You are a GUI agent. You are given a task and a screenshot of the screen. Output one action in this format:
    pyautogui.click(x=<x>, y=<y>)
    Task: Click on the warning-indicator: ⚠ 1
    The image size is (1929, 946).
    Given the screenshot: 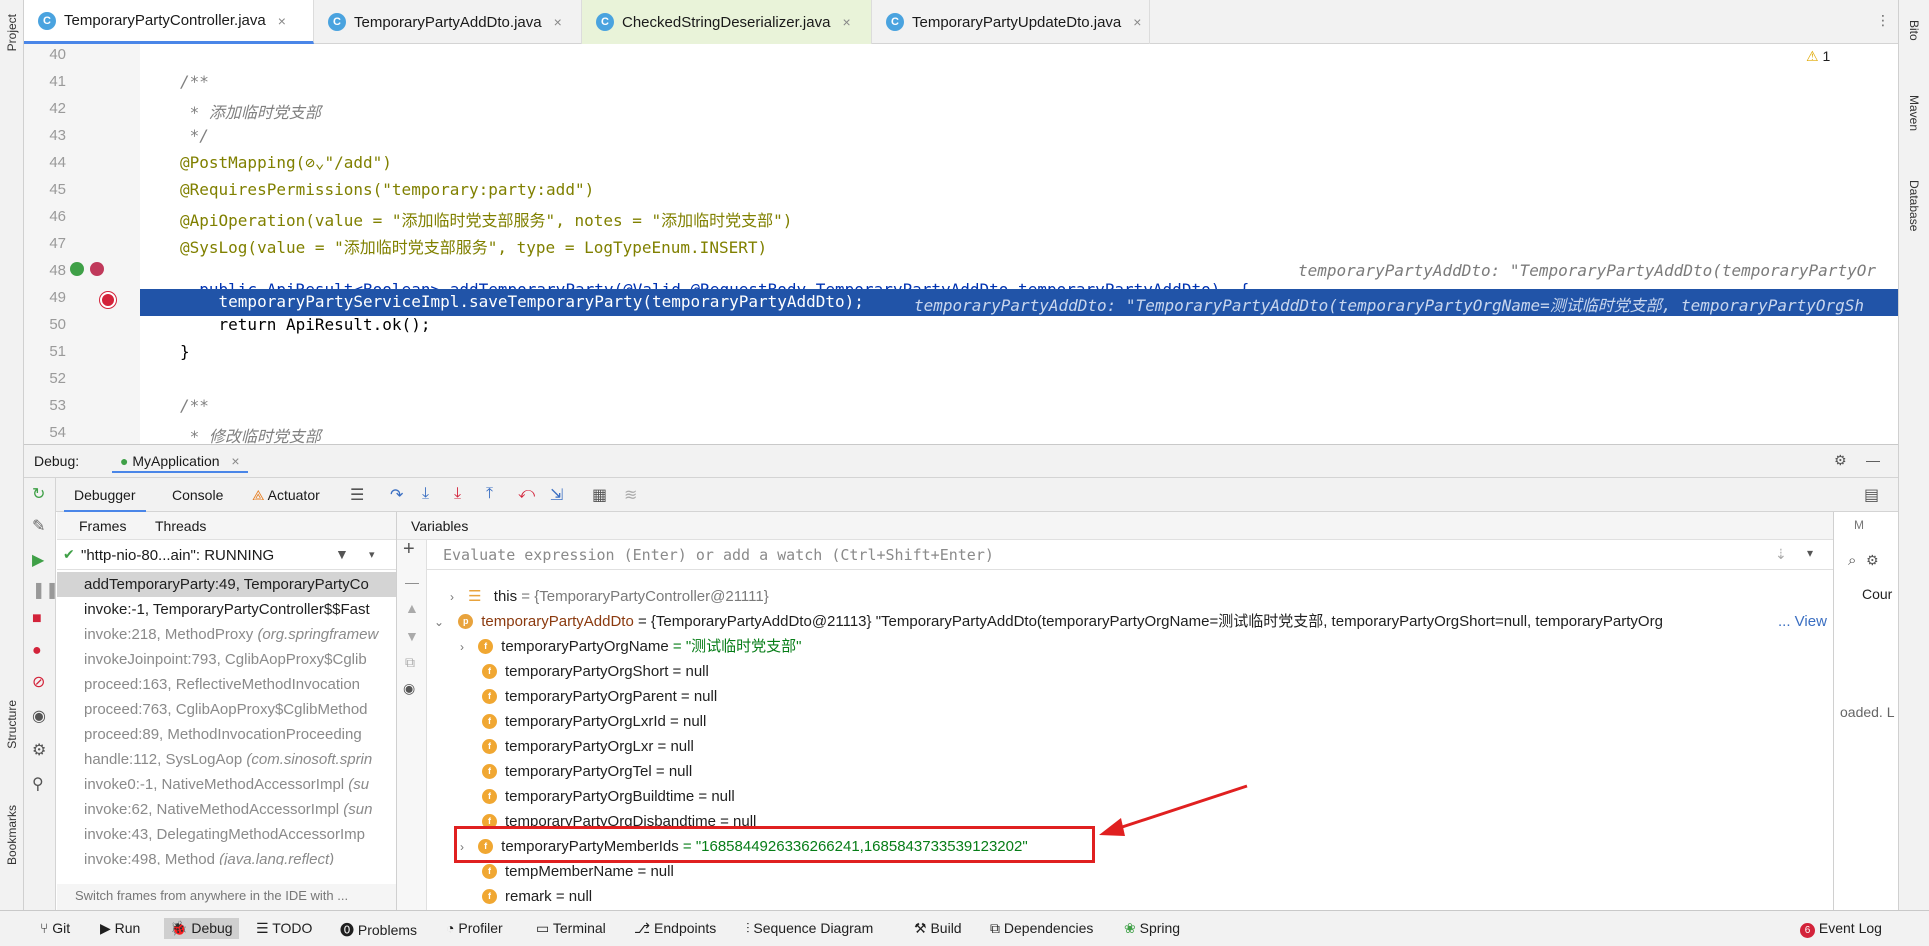 What is the action you would take?
    pyautogui.click(x=1818, y=56)
    